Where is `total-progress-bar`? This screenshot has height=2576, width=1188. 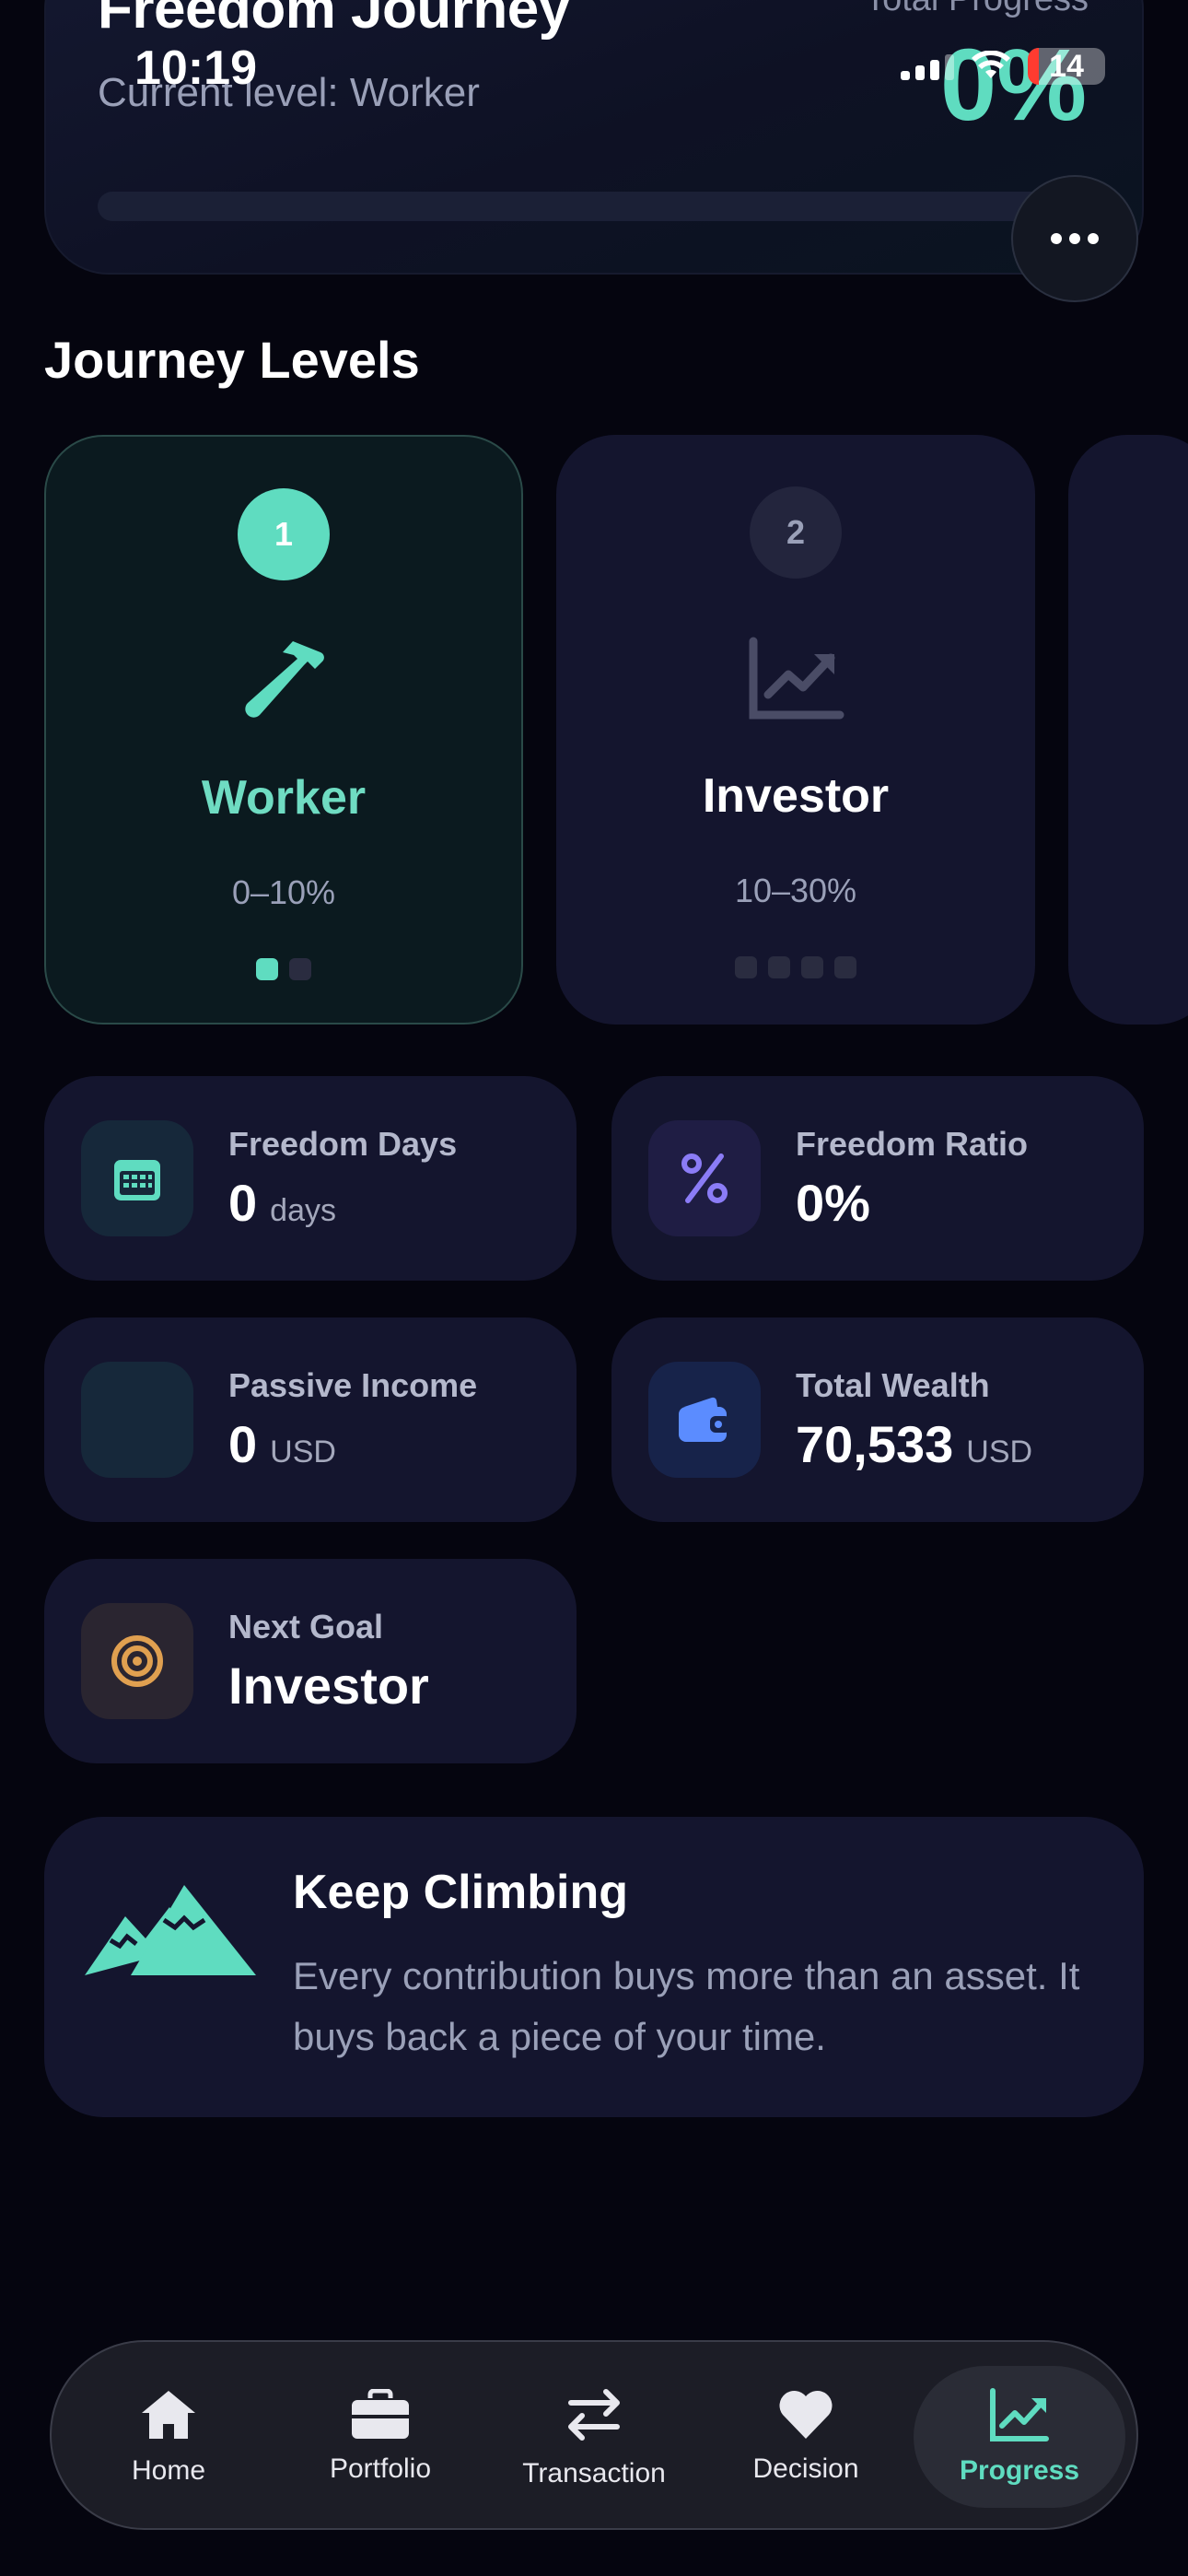
total-progress-bar is located at coordinates (576, 206).